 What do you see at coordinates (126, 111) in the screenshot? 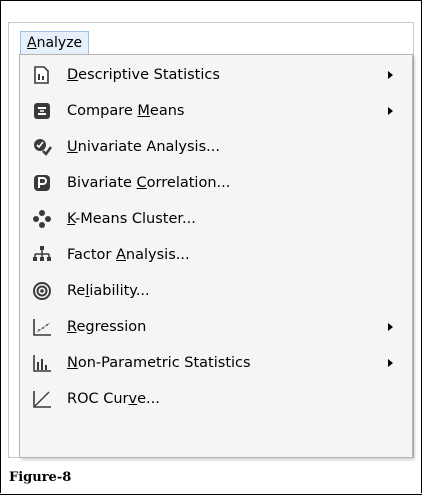
I see `menu-item-label: Compare Means` at bounding box center [126, 111].